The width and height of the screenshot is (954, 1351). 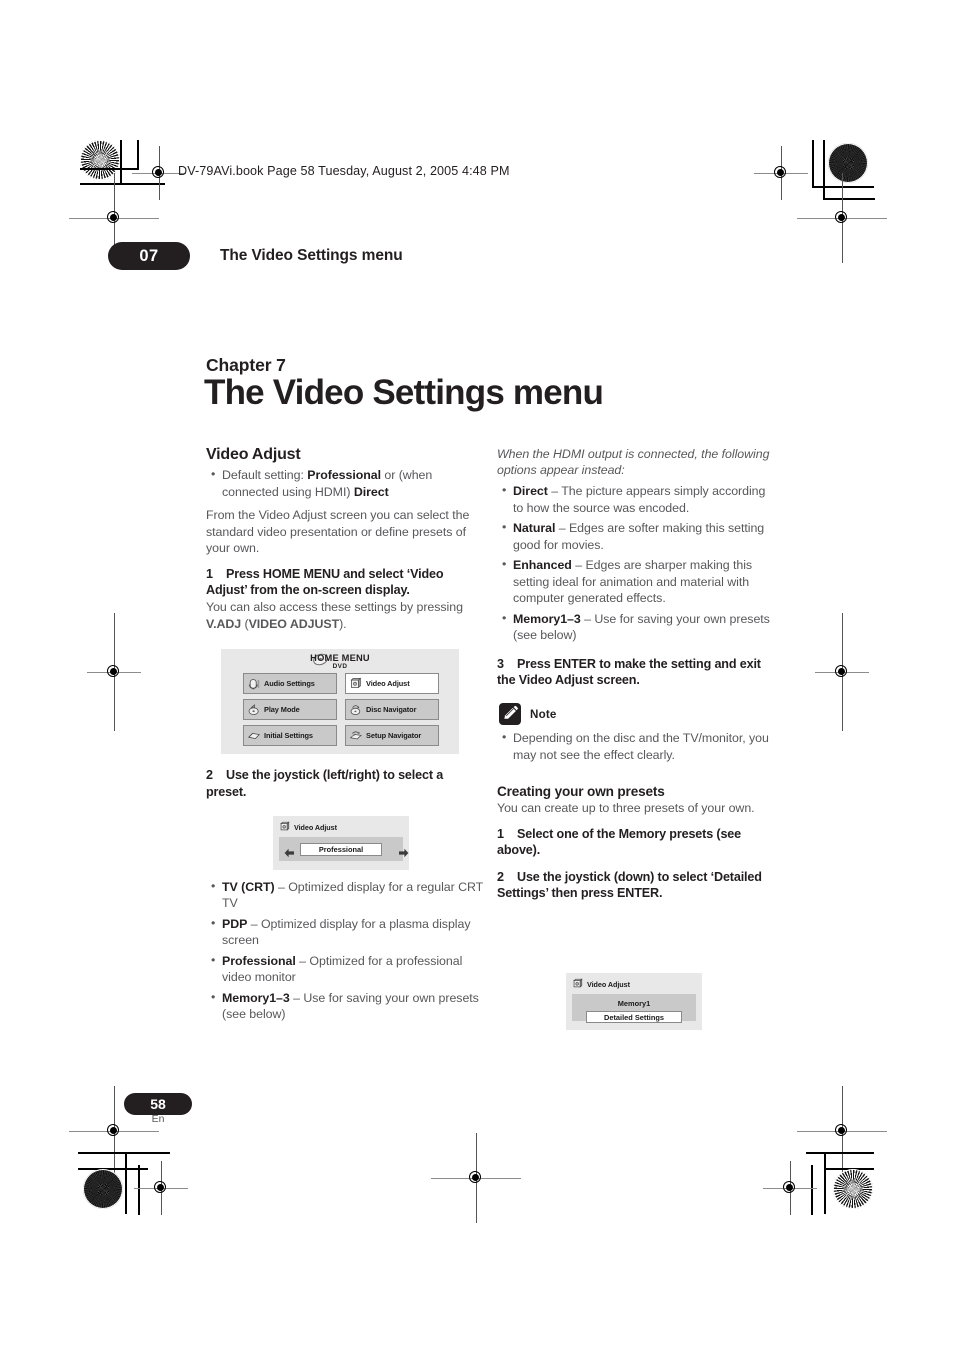 I want to click on section-heading-video-adjust: Video Adjust, so click(x=253, y=454).